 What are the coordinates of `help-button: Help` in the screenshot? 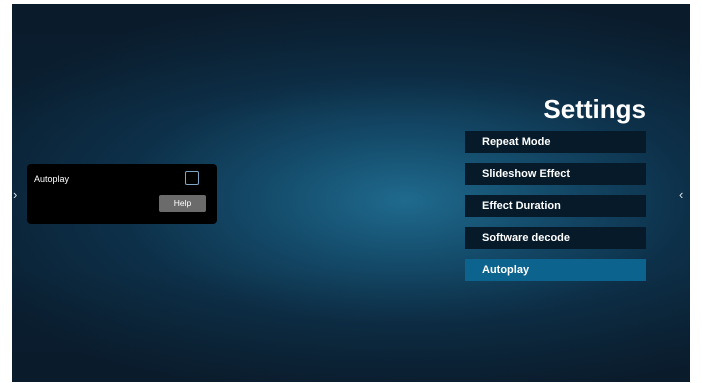 It's located at (182, 203).